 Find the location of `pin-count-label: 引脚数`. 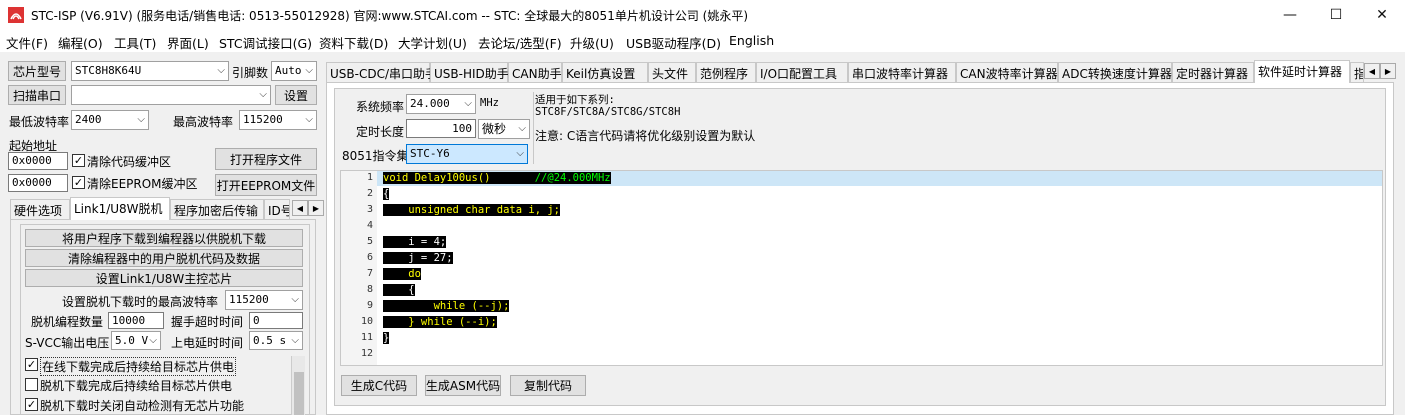

pin-count-label: 引脚数 is located at coordinates (250, 73).